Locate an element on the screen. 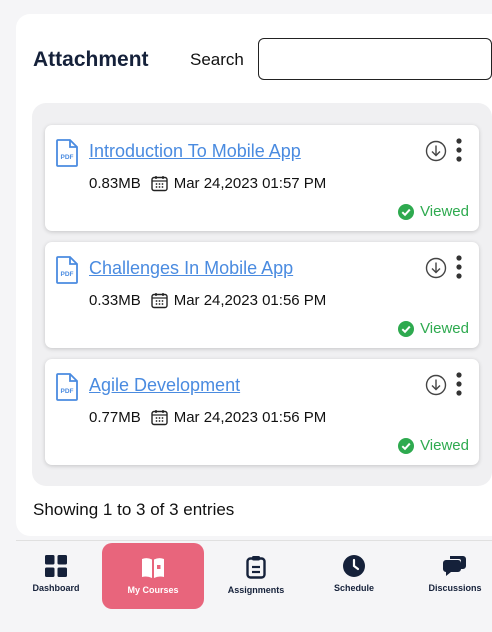 The height and width of the screenshot is (632, 492). attachment-meta: 0.33MB Mar 24,2023 01:56 PM is located at coordinates (207, 300).